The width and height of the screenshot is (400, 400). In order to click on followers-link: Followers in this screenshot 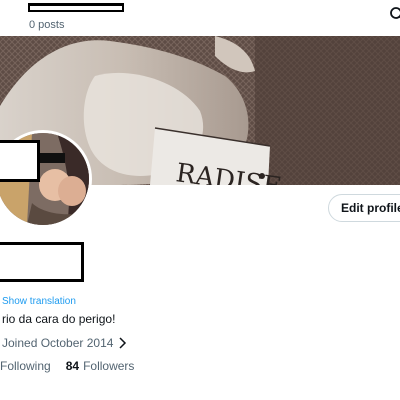, I will do `click(108, 366)`.